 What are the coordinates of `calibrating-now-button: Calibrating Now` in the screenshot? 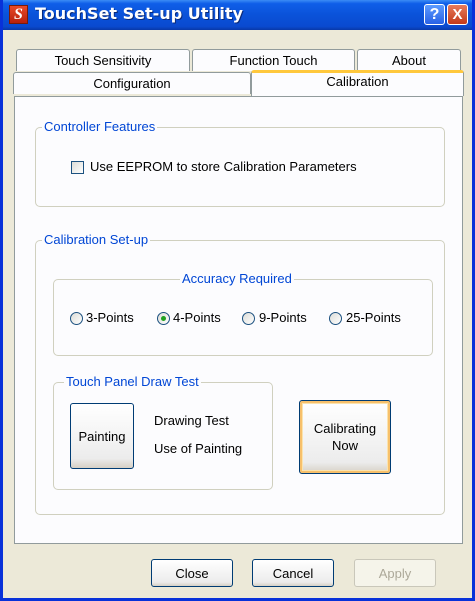 It's located at (345, 437).